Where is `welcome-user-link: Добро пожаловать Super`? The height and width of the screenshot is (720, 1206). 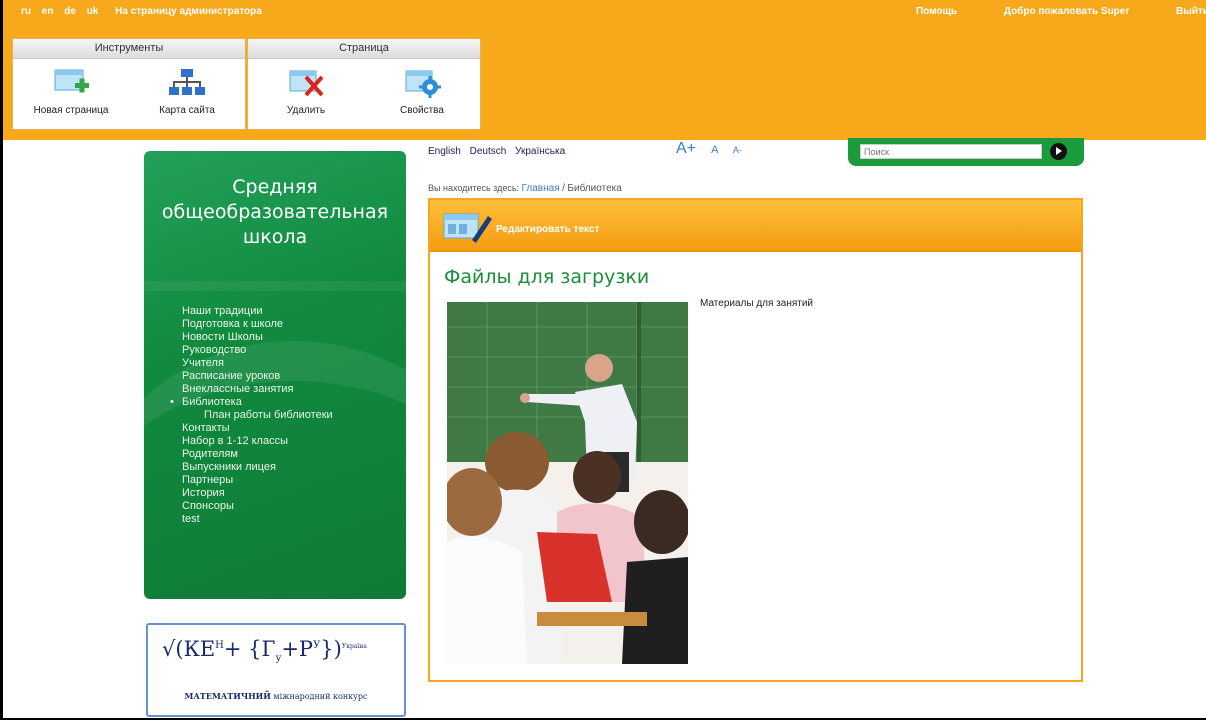
welcome-user-link: Добро пожаловать Super is located at coordinates (1066, 11).